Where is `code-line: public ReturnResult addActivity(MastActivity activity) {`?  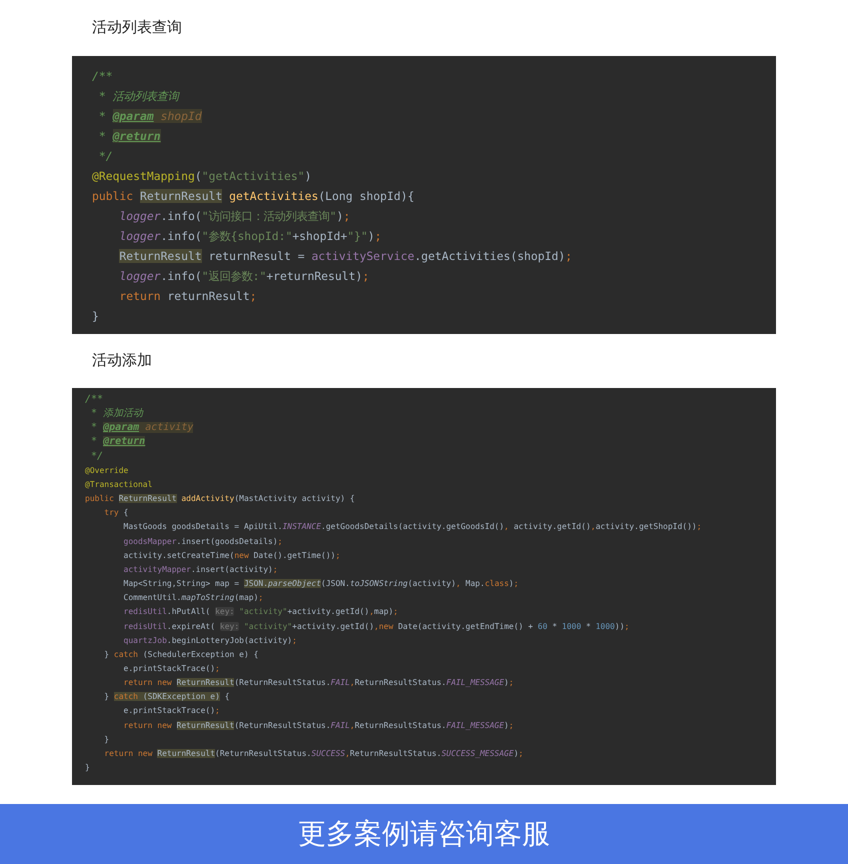
code-line: public ReturnResult addActivity(MastActivity activity) { is located at coordinates (220, 499).